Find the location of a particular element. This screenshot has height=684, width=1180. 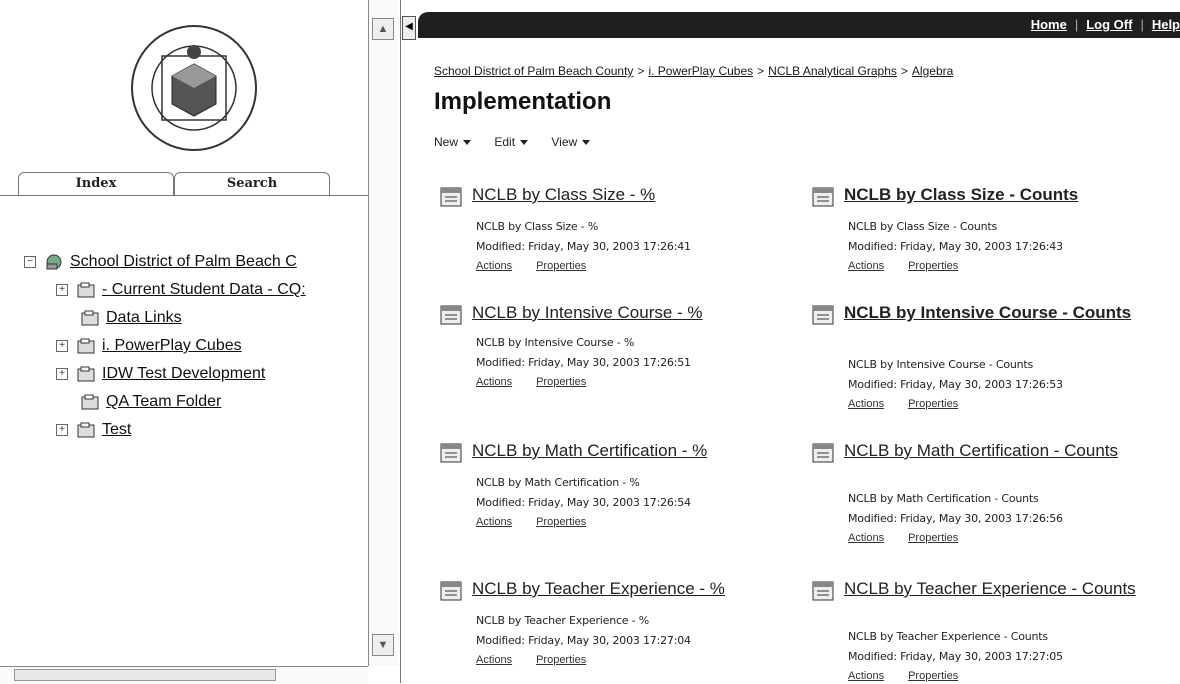

report-description: NCLB by Intensive Course - % is located at coordinates (555, 342).